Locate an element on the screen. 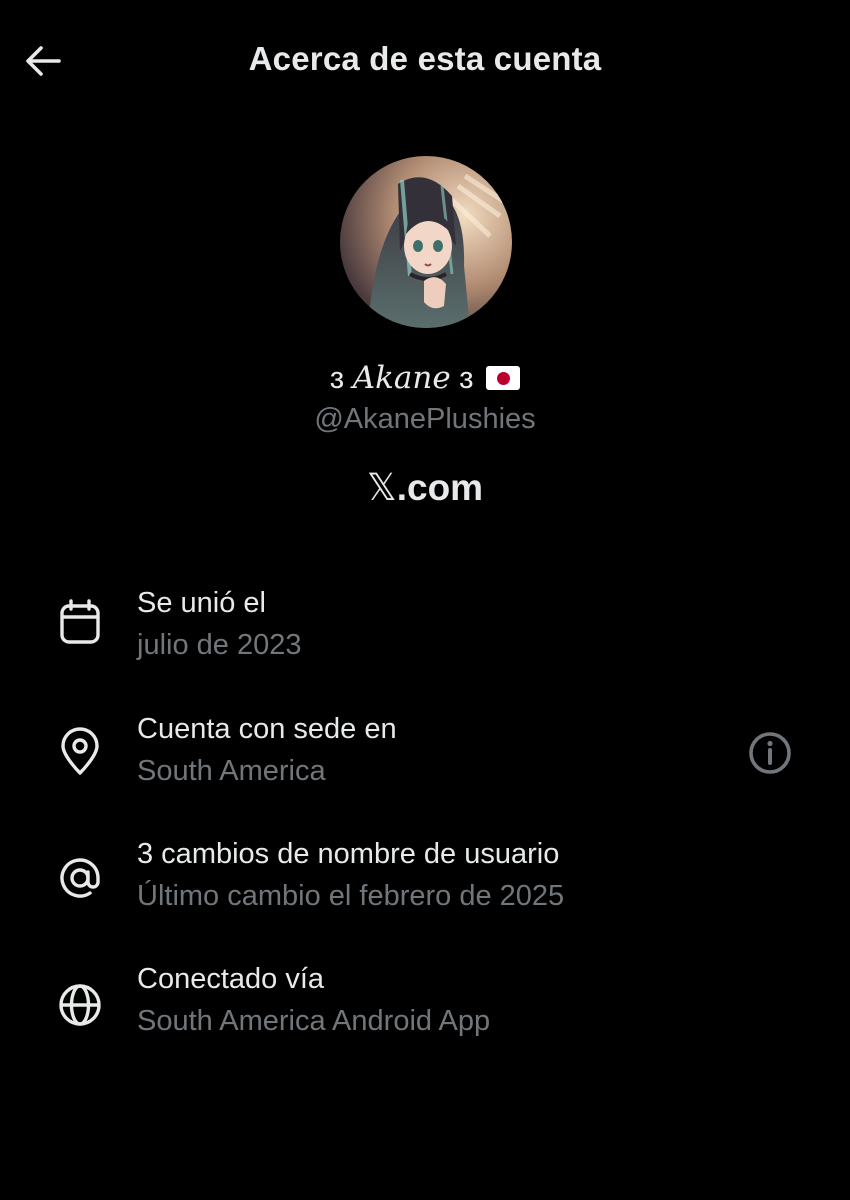 Image resolution: width=850 pixels, height=1200 pixels. x-logo-icon: 𝕏 is located at coordinates (381, 487).